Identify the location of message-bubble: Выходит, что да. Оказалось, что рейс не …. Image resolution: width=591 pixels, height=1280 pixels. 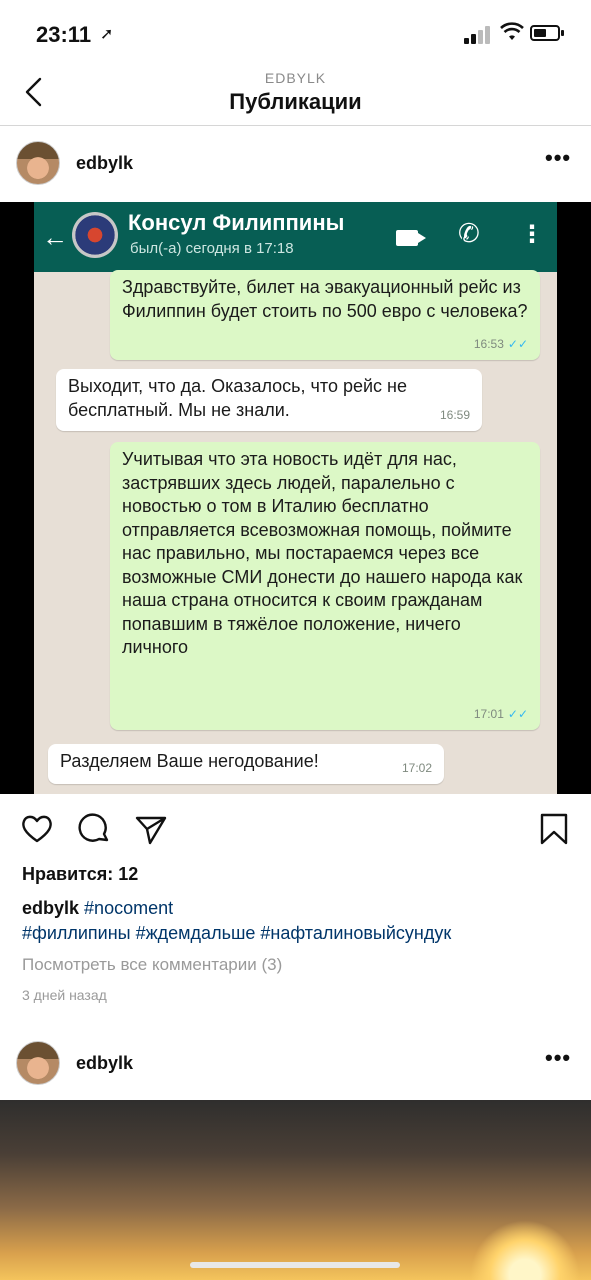
(269, 400).